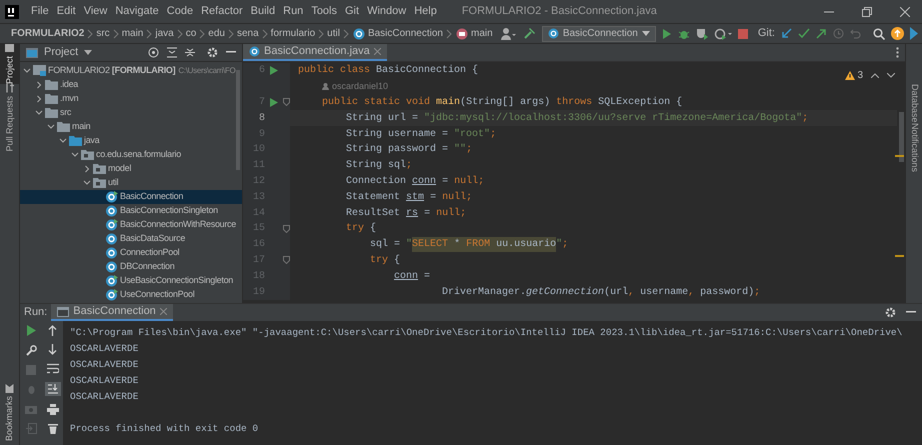 The height and width of the screenshot is (445, 922). What do you see at coordinates (387, 71) in the screenshot?
I see `code-line: public class BasicConnection {` at bounding box center [387, 71].